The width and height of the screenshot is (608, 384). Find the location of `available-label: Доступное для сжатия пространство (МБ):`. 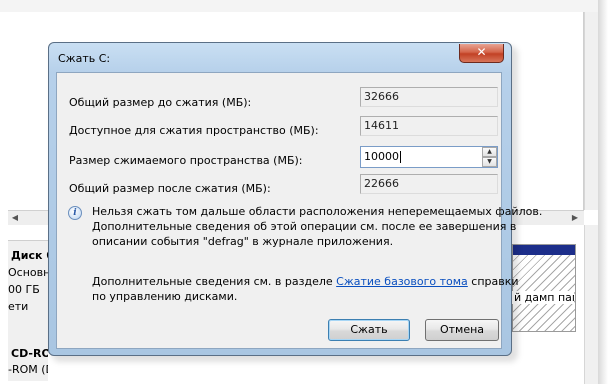

available-label: Доступное для сжатия пространство (МБ): is located at coordinates (194, 130).